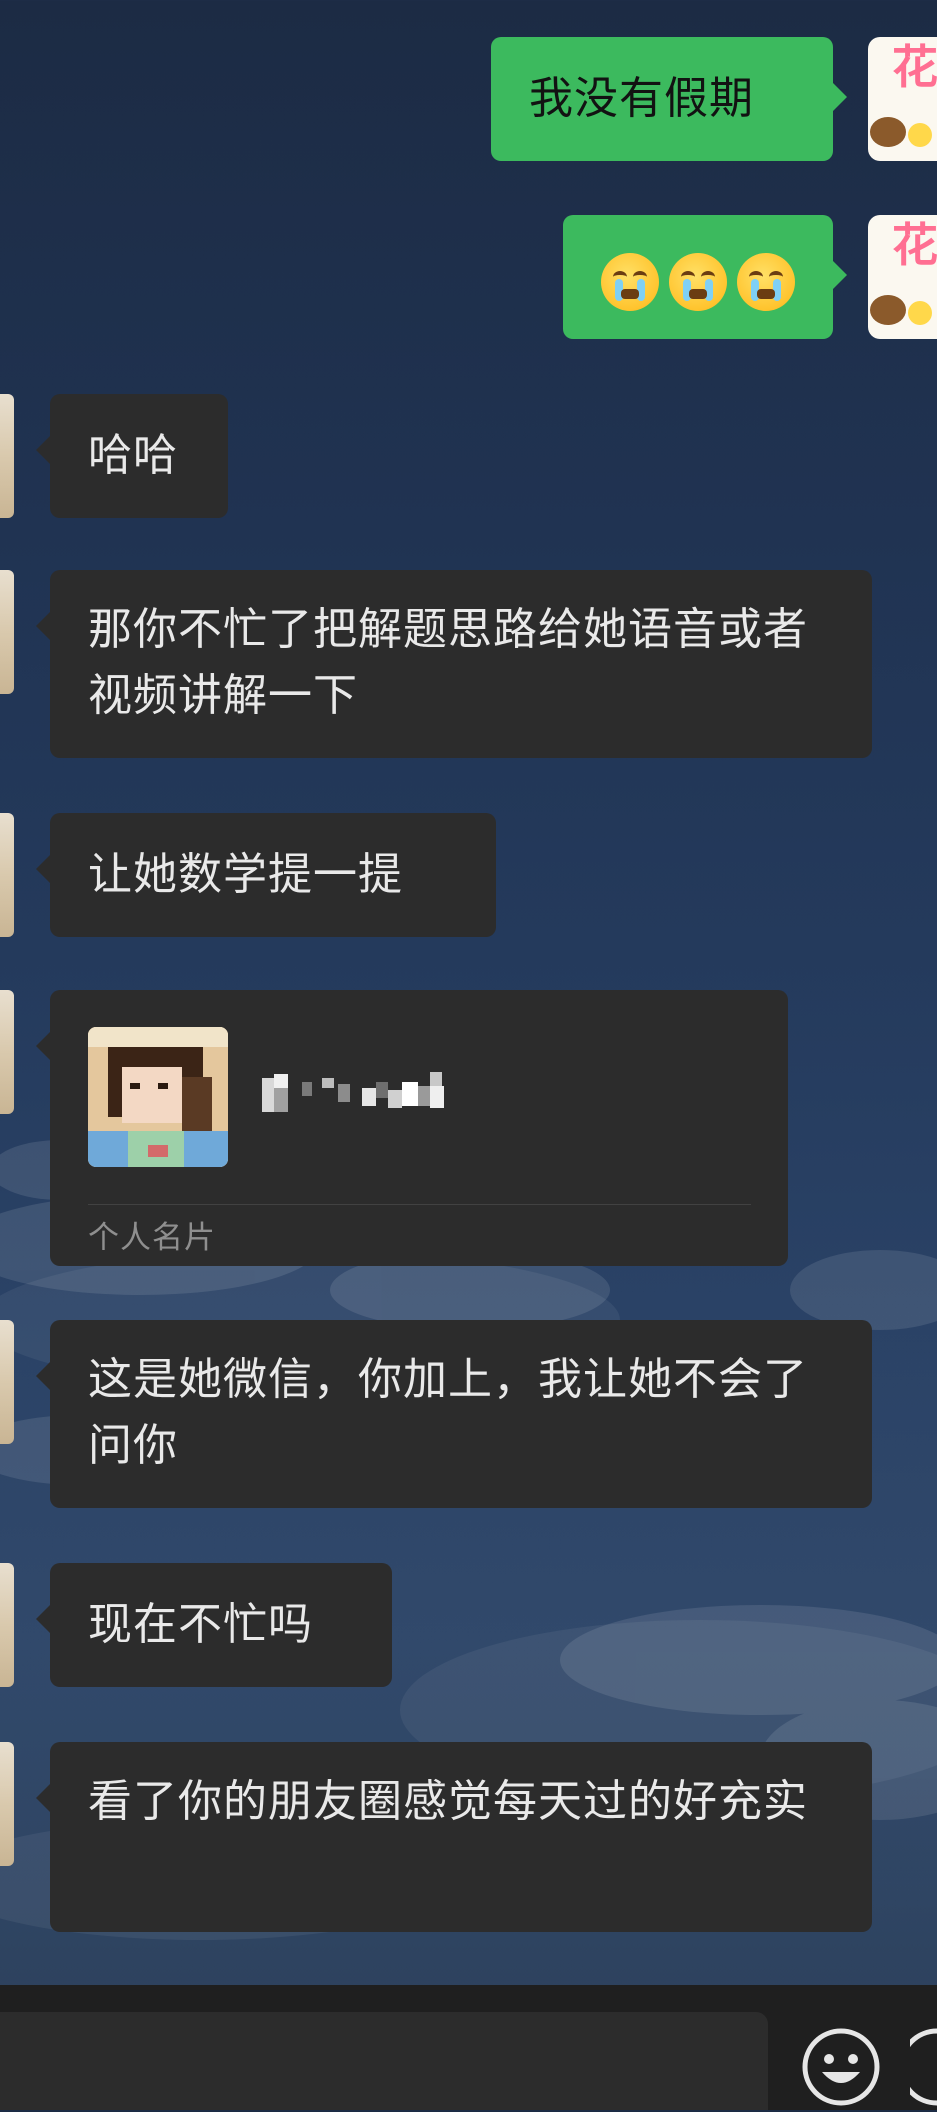 This screenshot has height=2112, width=937. I want to click on message-text: 哈哈, so click(133, 455).